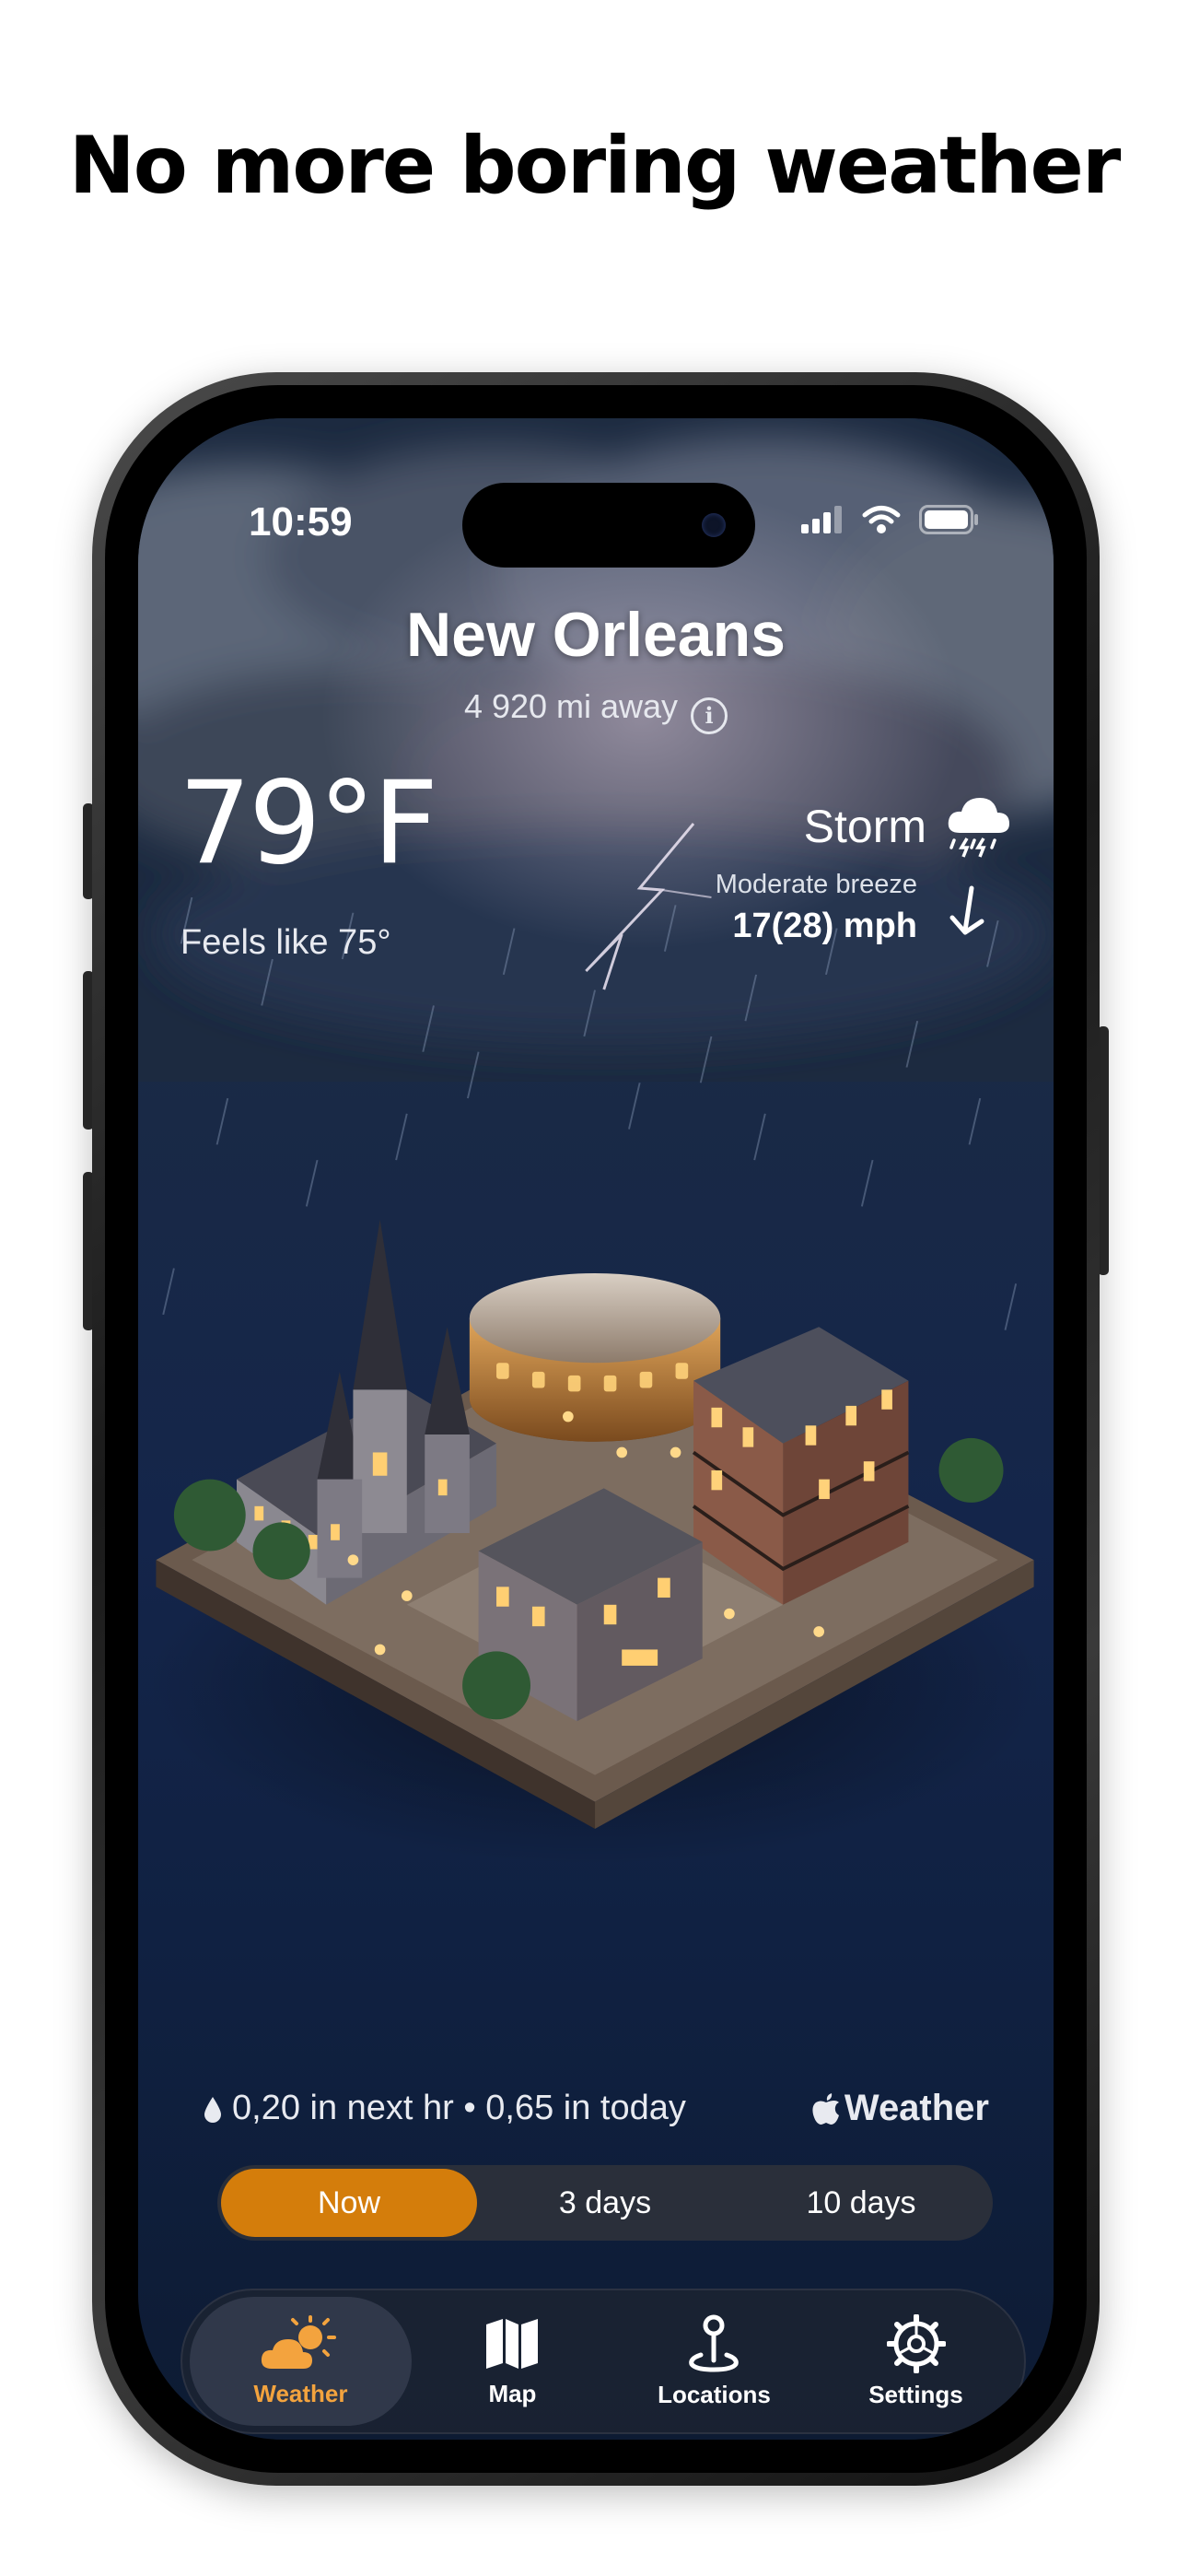 The image size is (1188, 2576). I want to click on condition-label: Storm, so click(864, 826).